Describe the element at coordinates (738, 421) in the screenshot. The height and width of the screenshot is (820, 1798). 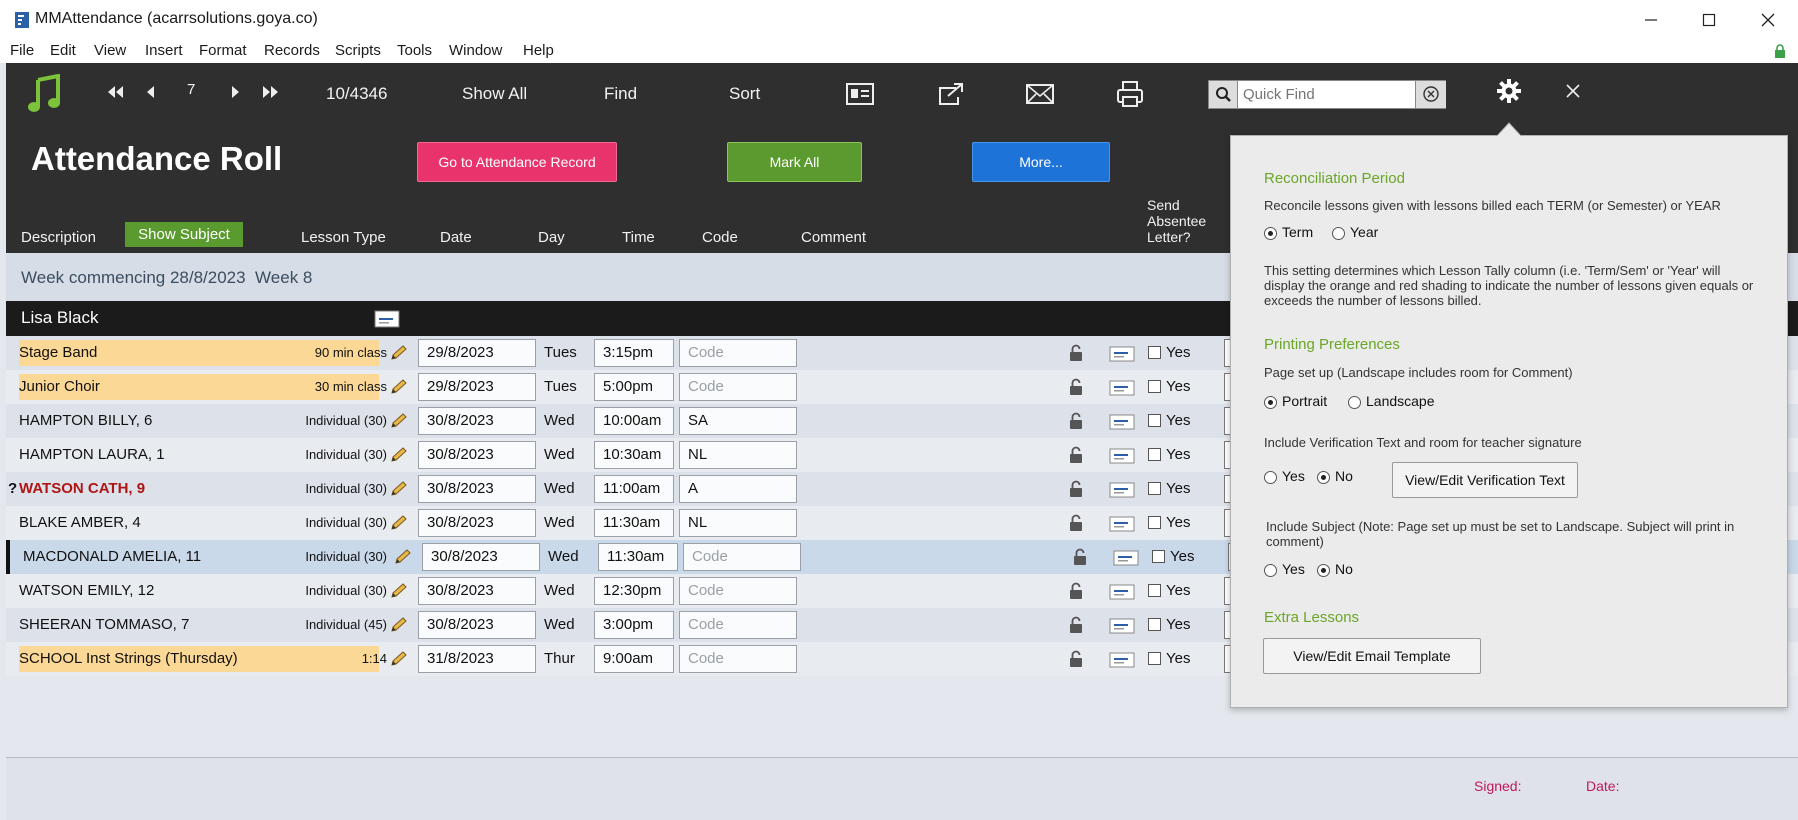
I see `code-field: SA` at that location.